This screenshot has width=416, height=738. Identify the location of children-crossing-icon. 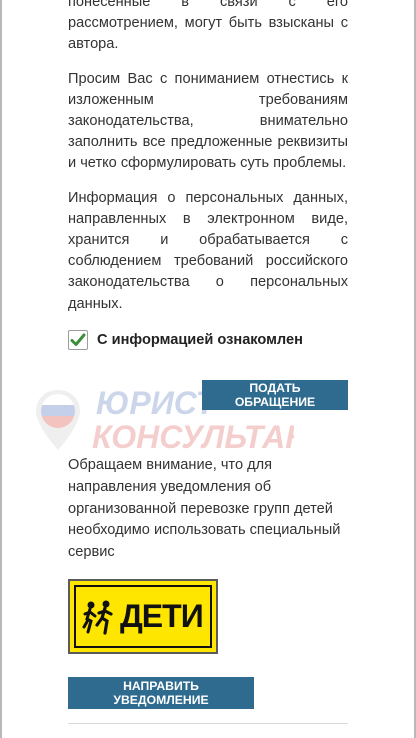
(97, 617).